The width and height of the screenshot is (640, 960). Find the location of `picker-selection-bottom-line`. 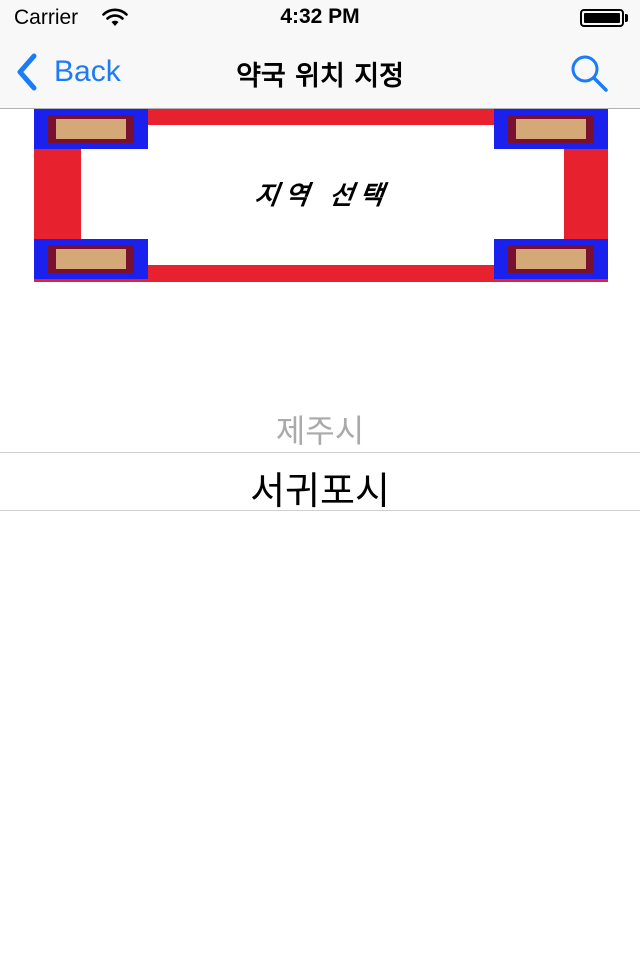

picker-selection-bottom-line is located at coordinates (320, 510).